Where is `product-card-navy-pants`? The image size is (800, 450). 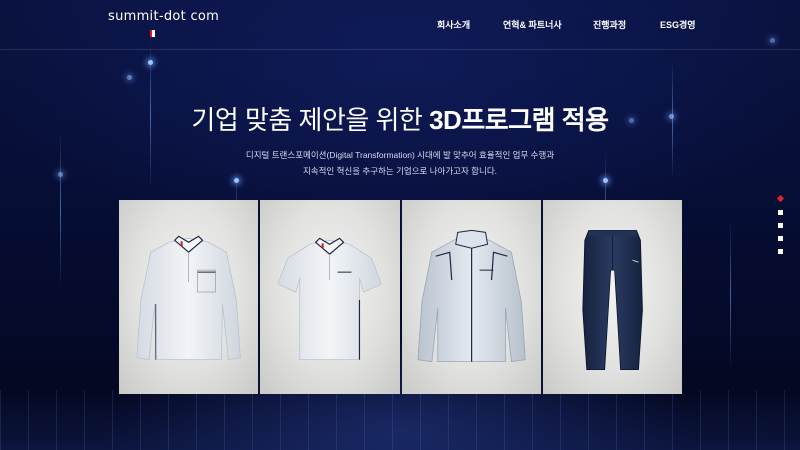
product-card-navy-pants is located at coordinates (612, 297).